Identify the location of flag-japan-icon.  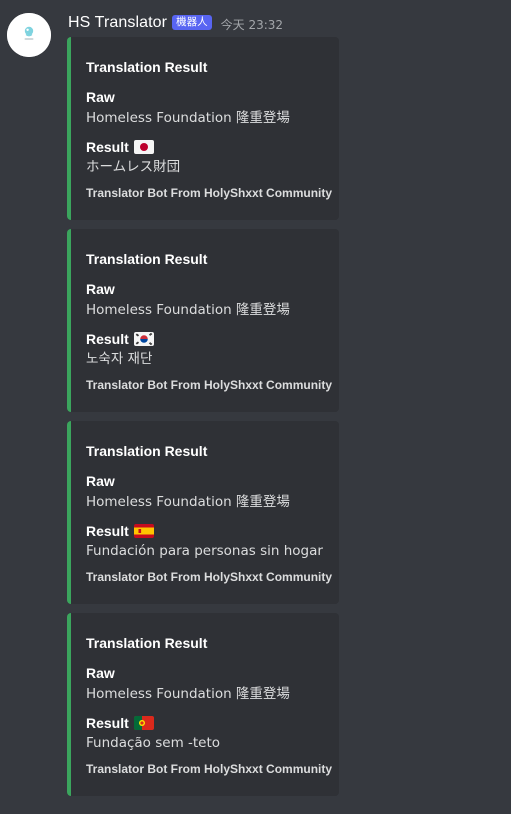
(143, 147).